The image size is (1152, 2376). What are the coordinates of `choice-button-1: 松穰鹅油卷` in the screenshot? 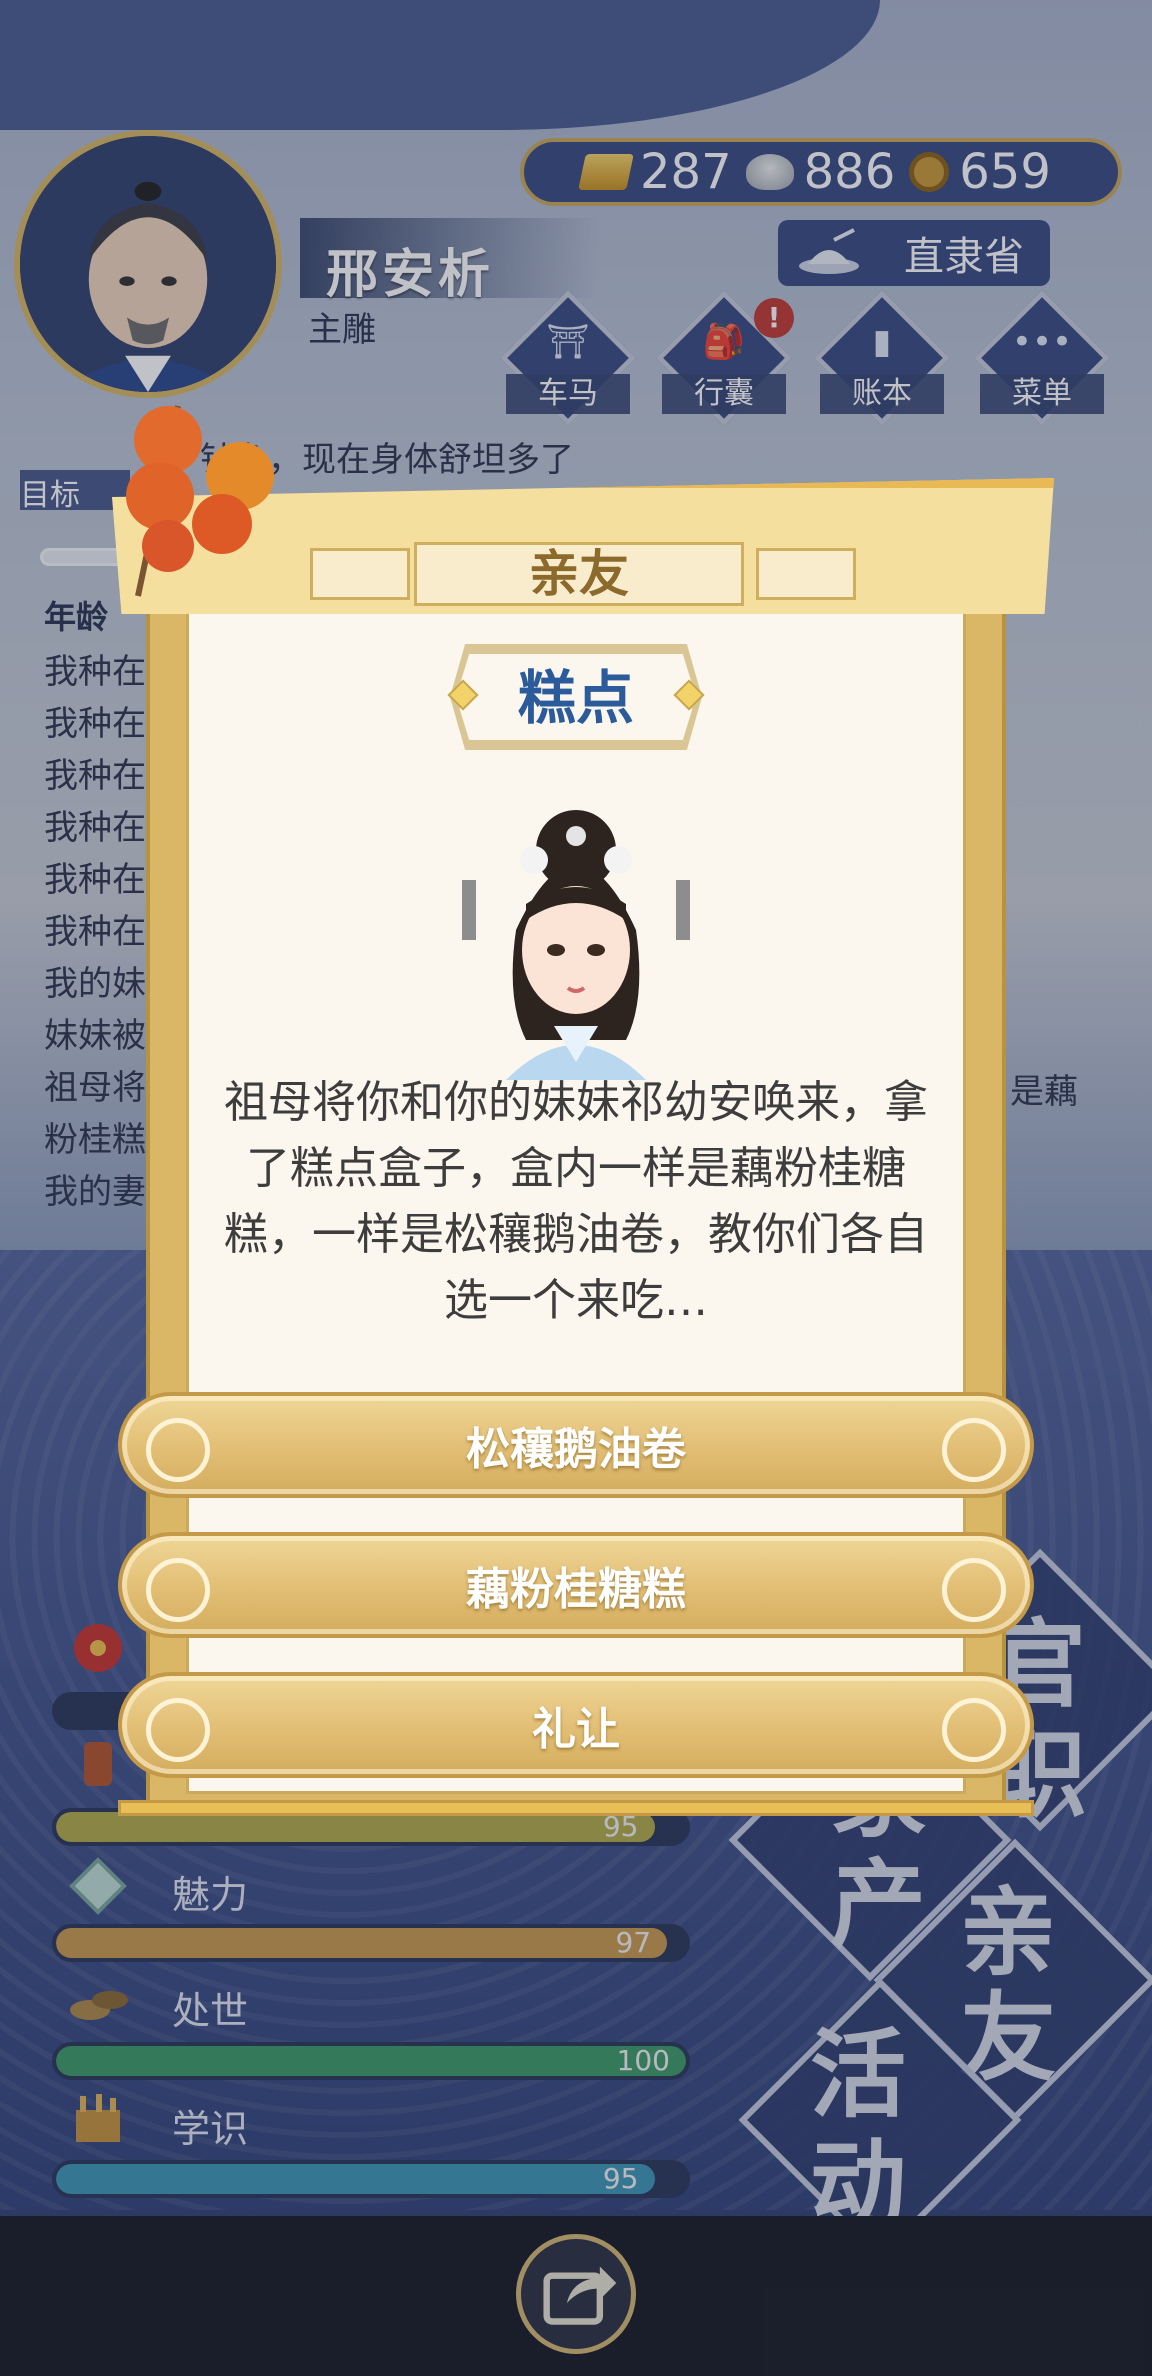 It's located at (576, 1445).